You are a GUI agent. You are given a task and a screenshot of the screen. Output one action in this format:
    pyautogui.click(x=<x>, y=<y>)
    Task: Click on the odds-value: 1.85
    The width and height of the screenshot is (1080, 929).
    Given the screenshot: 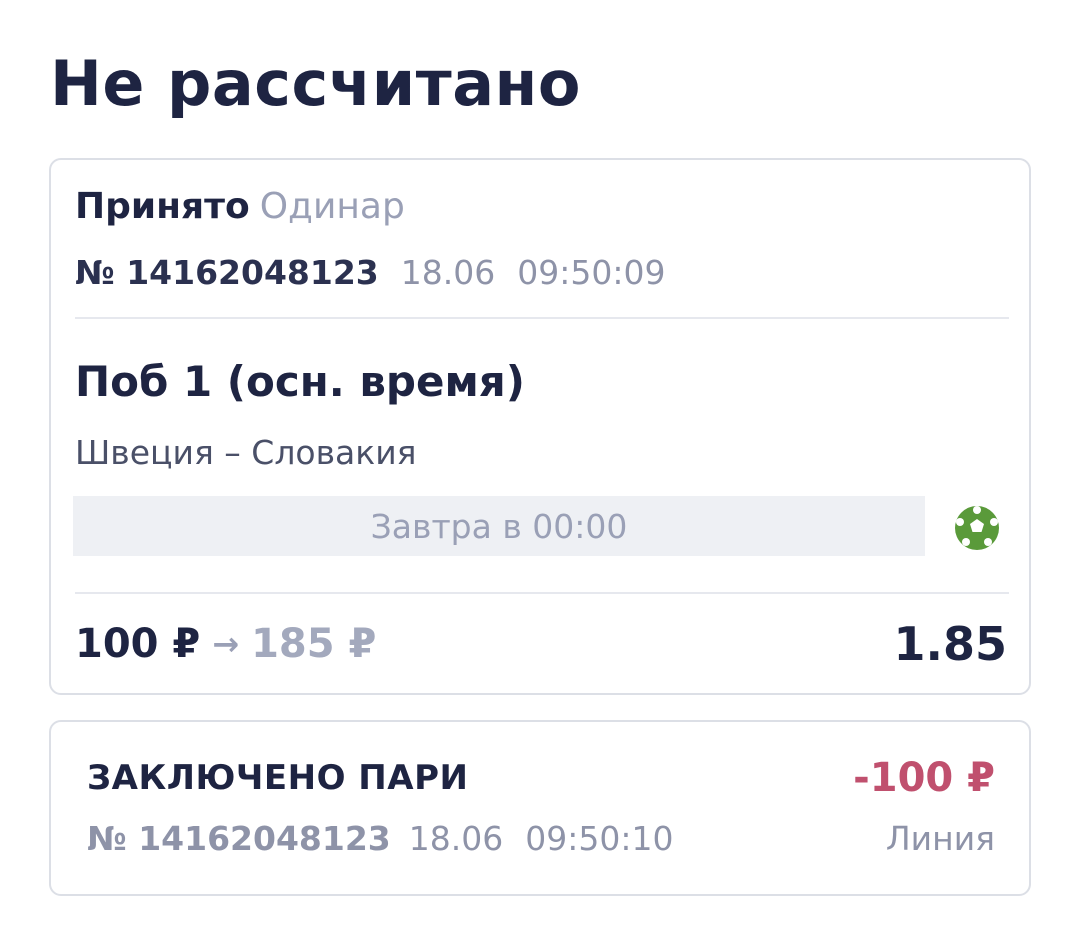 What is the action you would take?
    pyautogui.click(x=950, y=644)
    